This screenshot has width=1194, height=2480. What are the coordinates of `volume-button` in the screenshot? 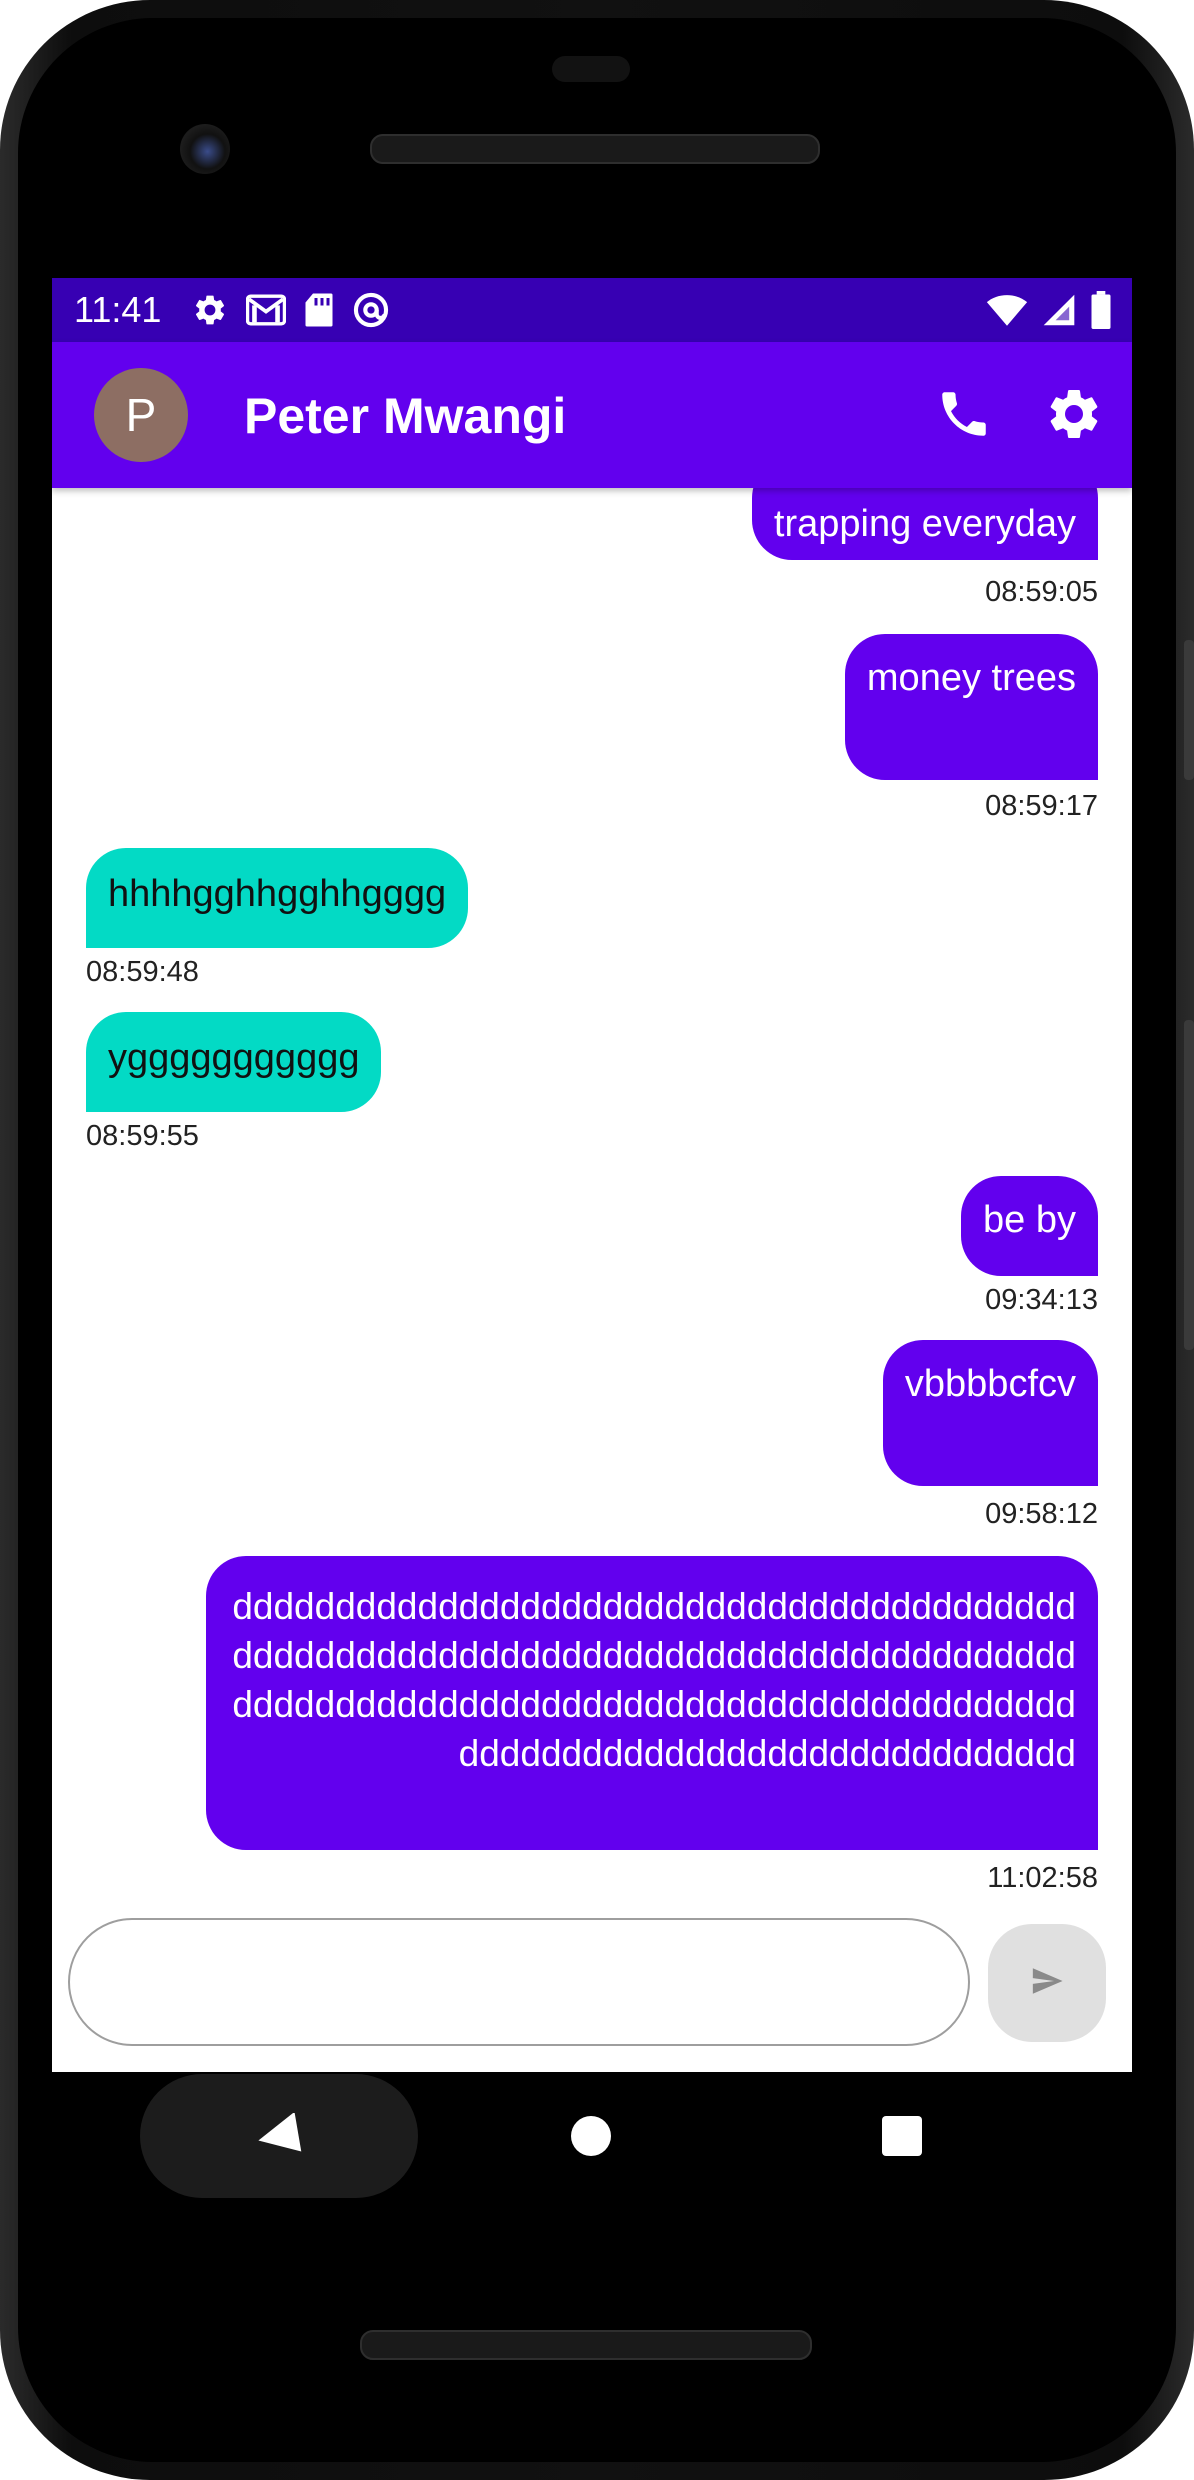 It's located at (1189, 1185).